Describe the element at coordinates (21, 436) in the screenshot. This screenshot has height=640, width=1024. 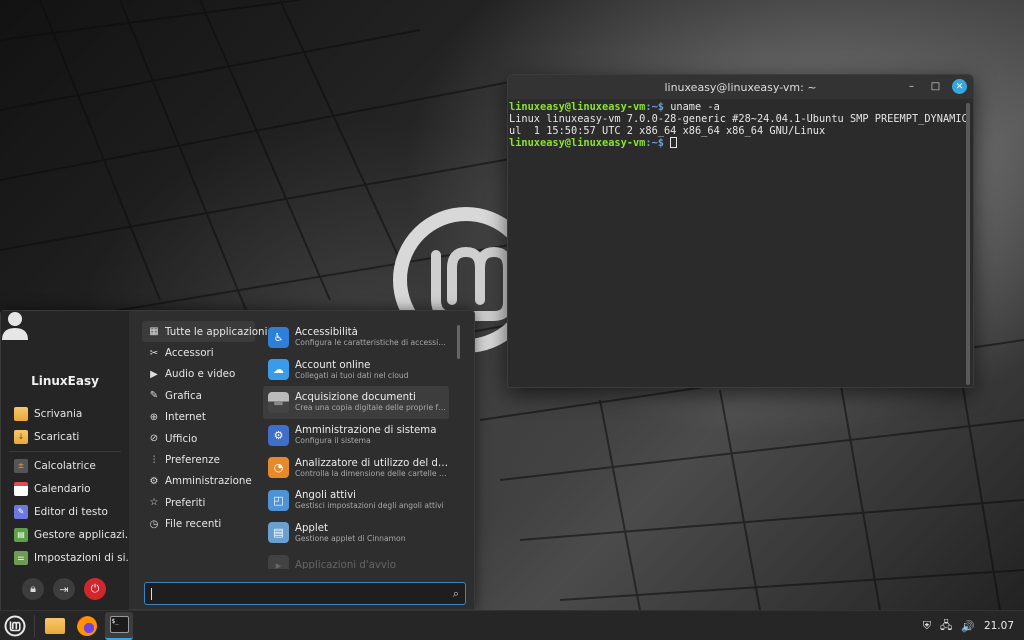
I see `downloads-folder-icon: ↓` at that location.